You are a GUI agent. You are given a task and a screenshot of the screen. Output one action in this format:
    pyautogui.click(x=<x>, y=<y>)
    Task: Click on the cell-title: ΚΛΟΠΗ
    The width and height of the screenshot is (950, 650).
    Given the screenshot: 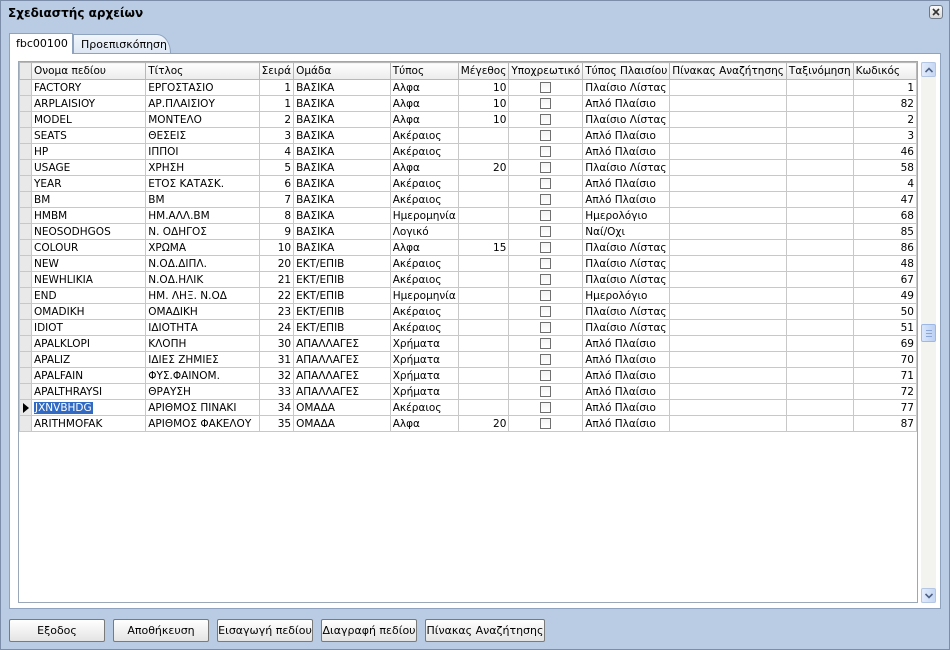 What is the action you would take?
    pyautogui.click(x=202, y=343)
    